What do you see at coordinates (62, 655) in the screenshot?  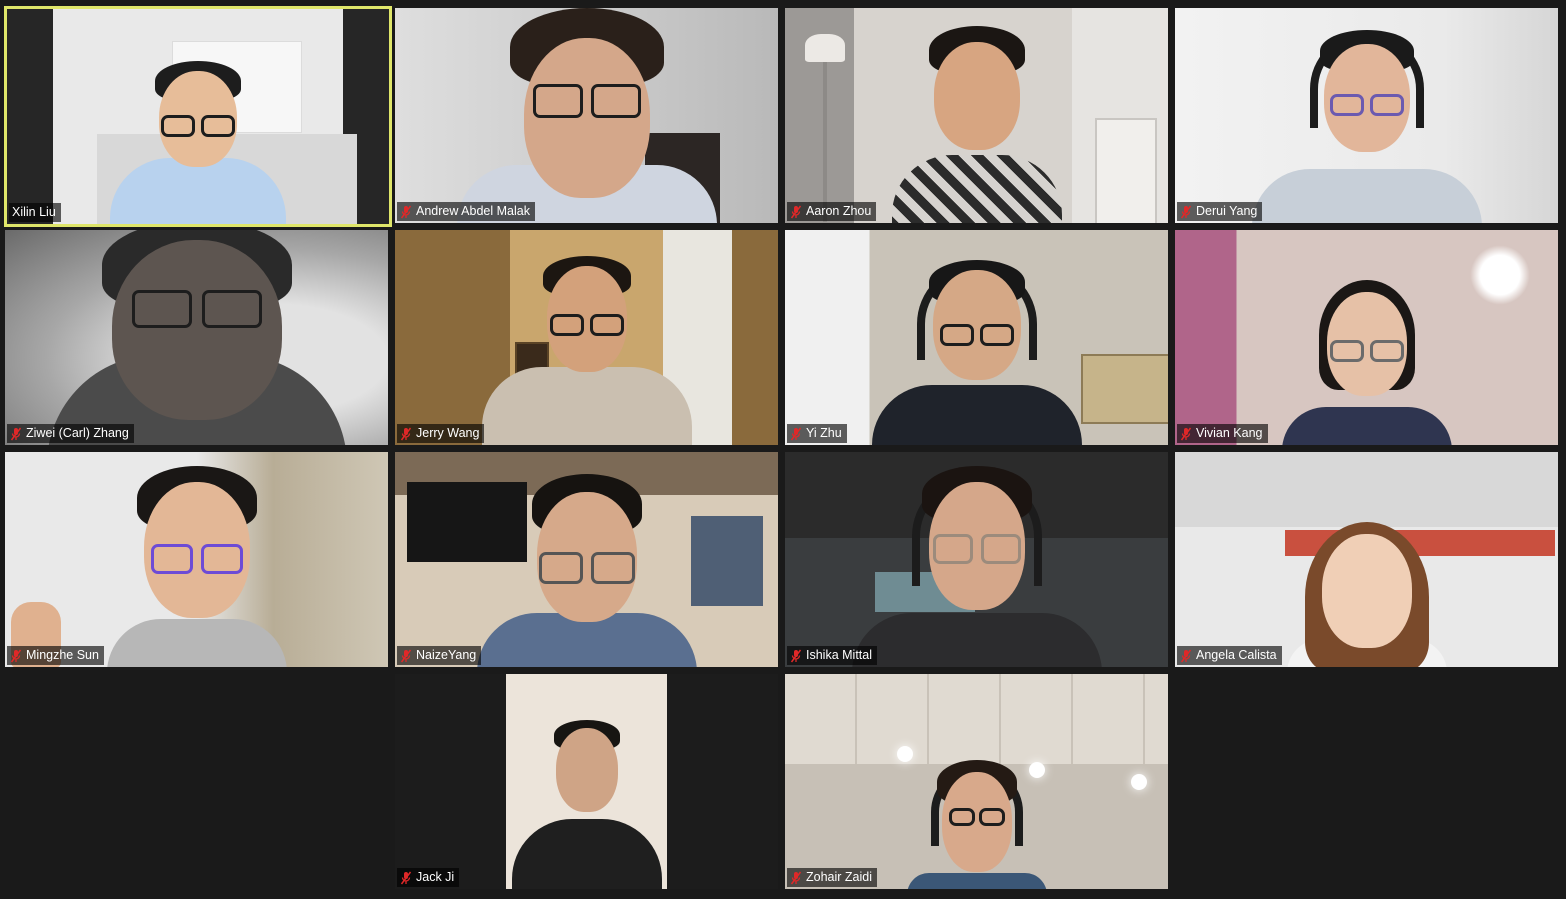 I see `participant-name: Mingzhe Sun` at bounding box center [62, 655].